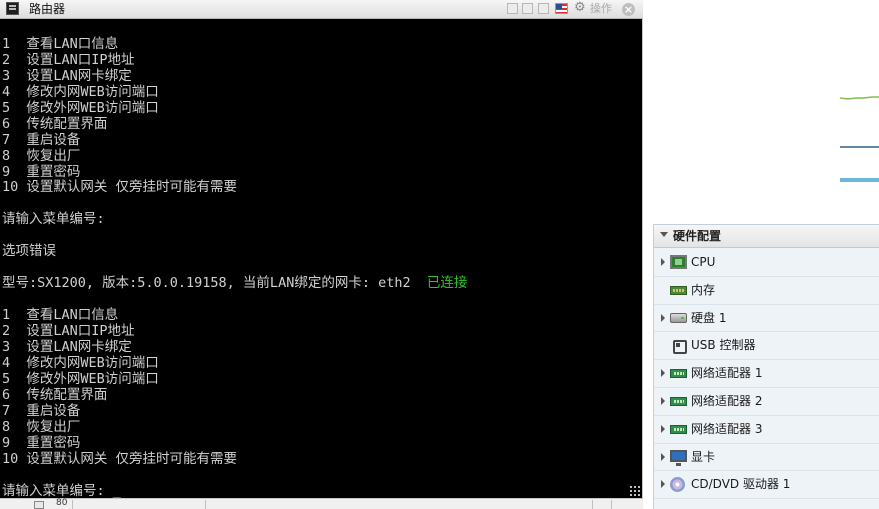 The image size is (879, 509). I want to click on hardware-item-label: USB 控制器, so click(723, 345).